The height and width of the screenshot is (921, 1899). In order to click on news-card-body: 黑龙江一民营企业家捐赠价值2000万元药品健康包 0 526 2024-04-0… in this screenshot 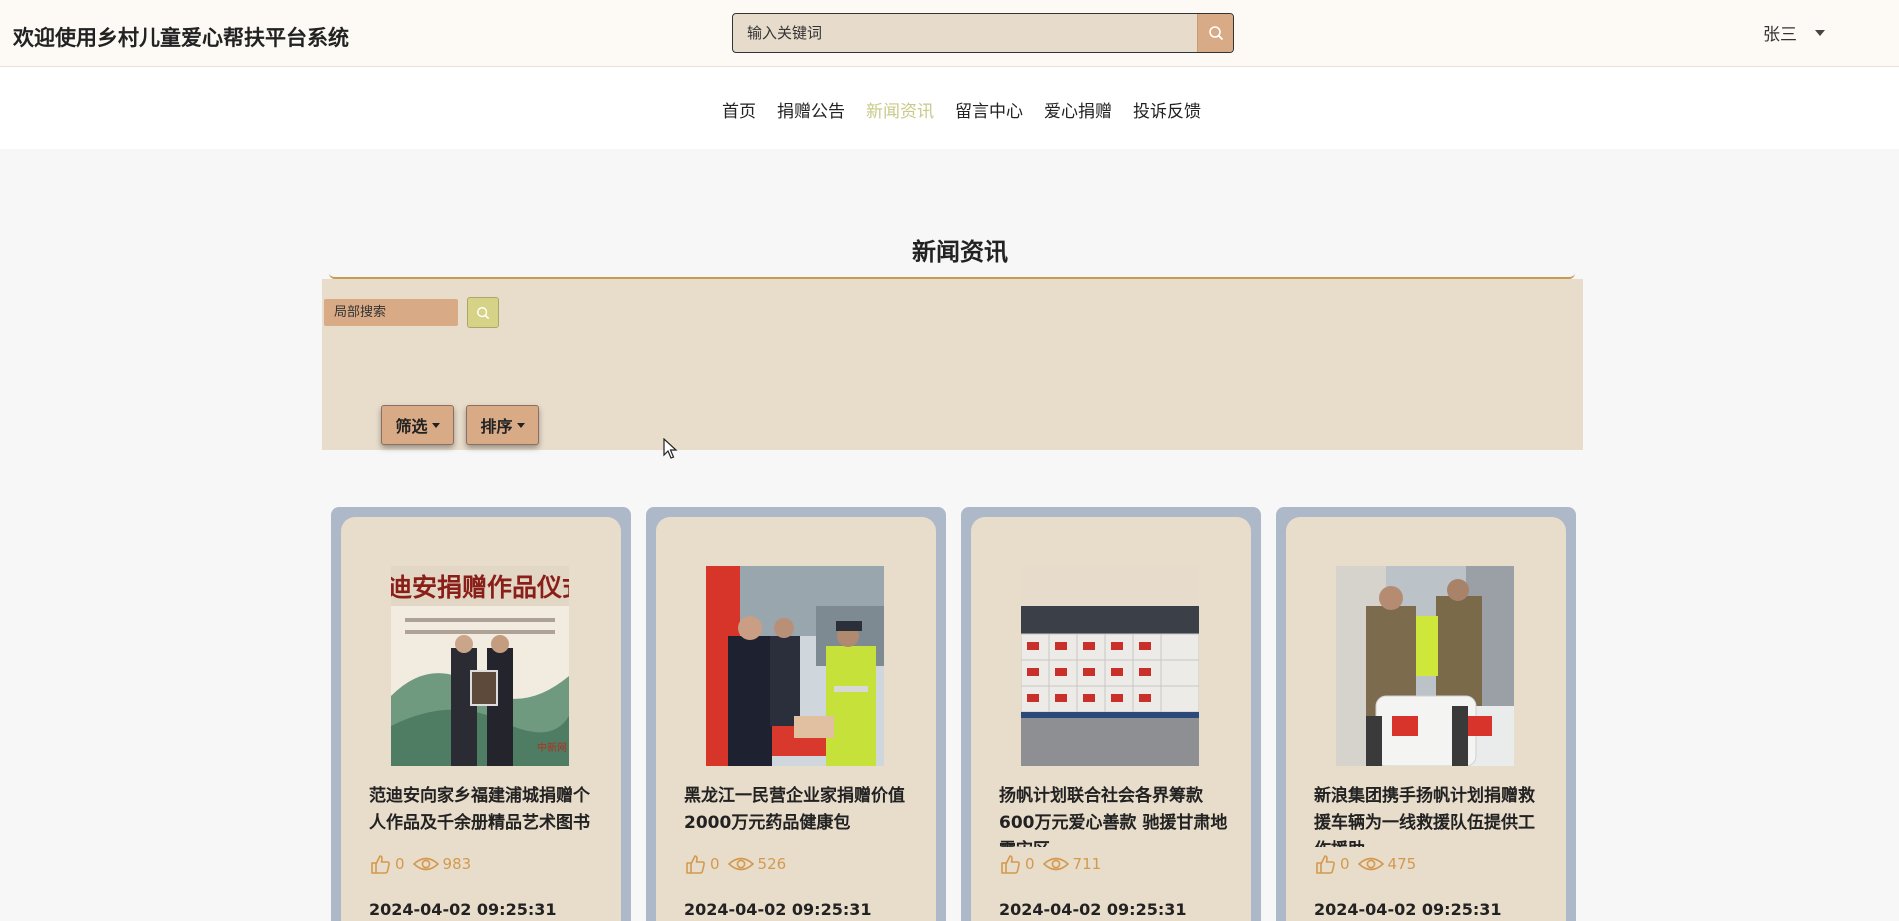, I will do `click(796, 719)`.